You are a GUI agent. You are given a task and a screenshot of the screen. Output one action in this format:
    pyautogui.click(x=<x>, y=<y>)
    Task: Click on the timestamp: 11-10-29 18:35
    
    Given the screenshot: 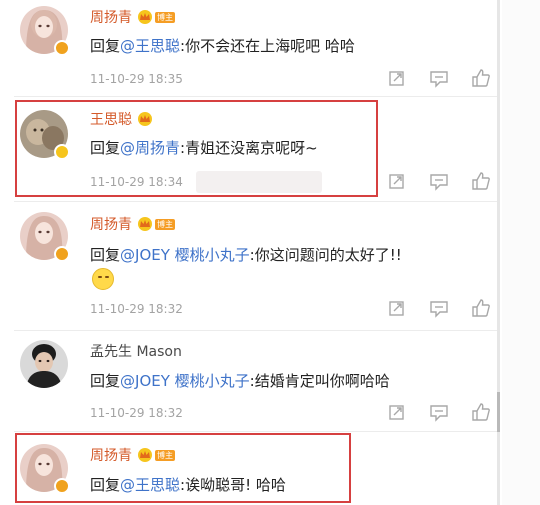 What is the action you would take?
    pyautogui.click(x=136, y=79)
    